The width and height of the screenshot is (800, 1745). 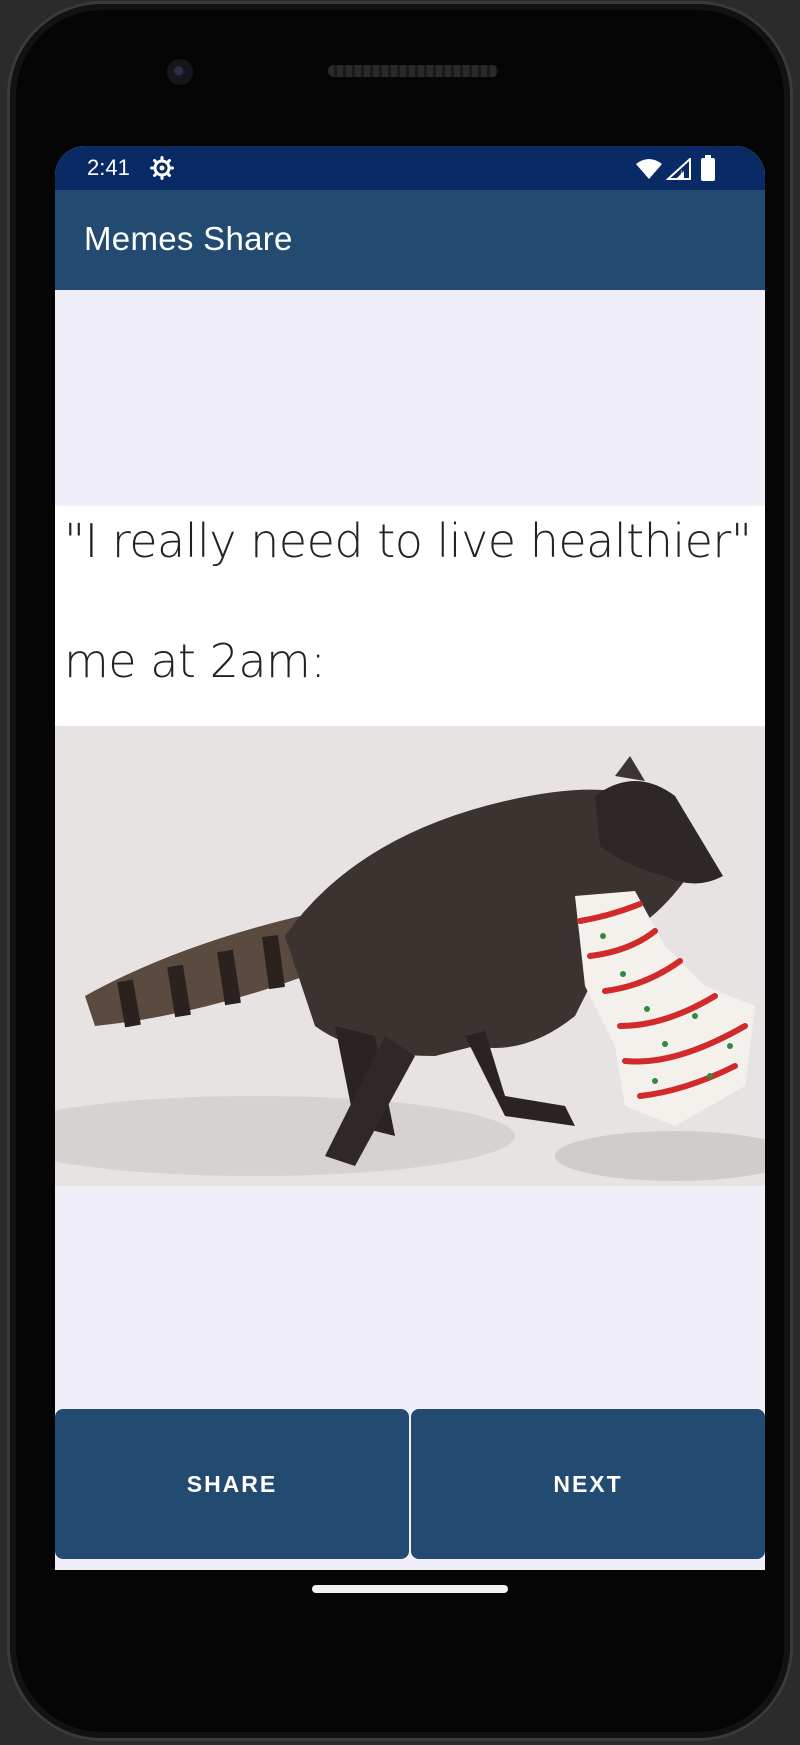 I want to click on action-button-row: SHARE NEXT, so click(x=410, y=1484).